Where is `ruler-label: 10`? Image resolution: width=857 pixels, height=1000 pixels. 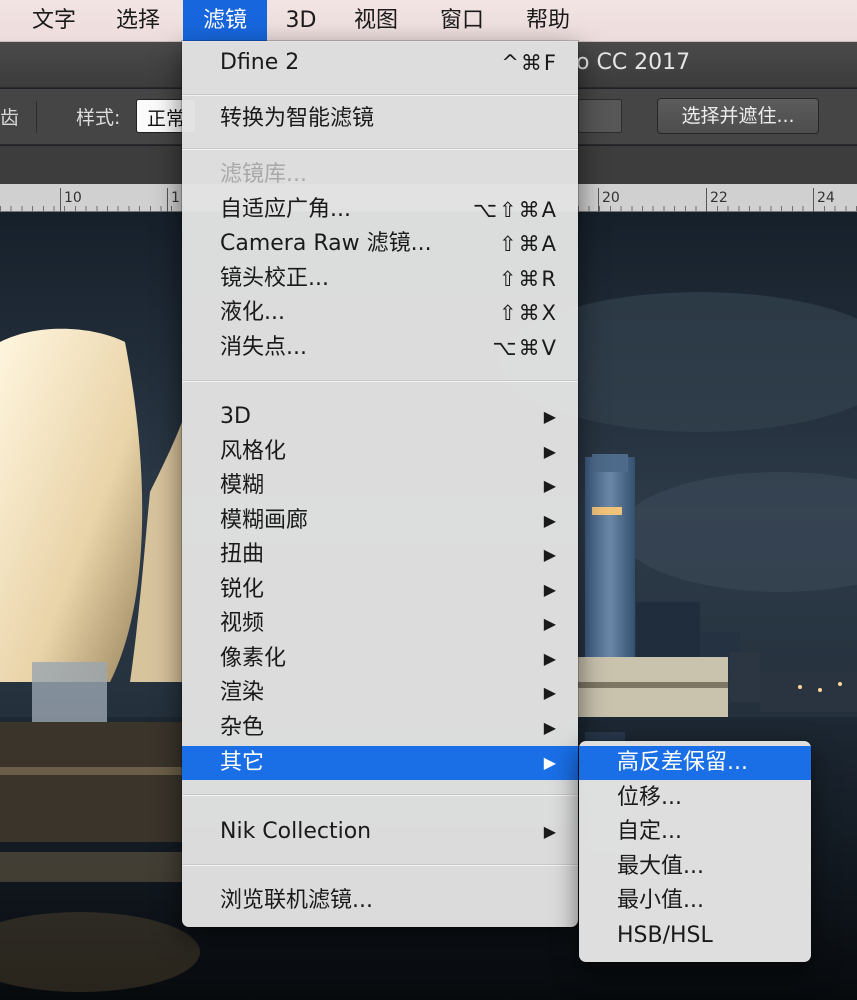 ruler-label: 10 is located at coordinates (73, 198).